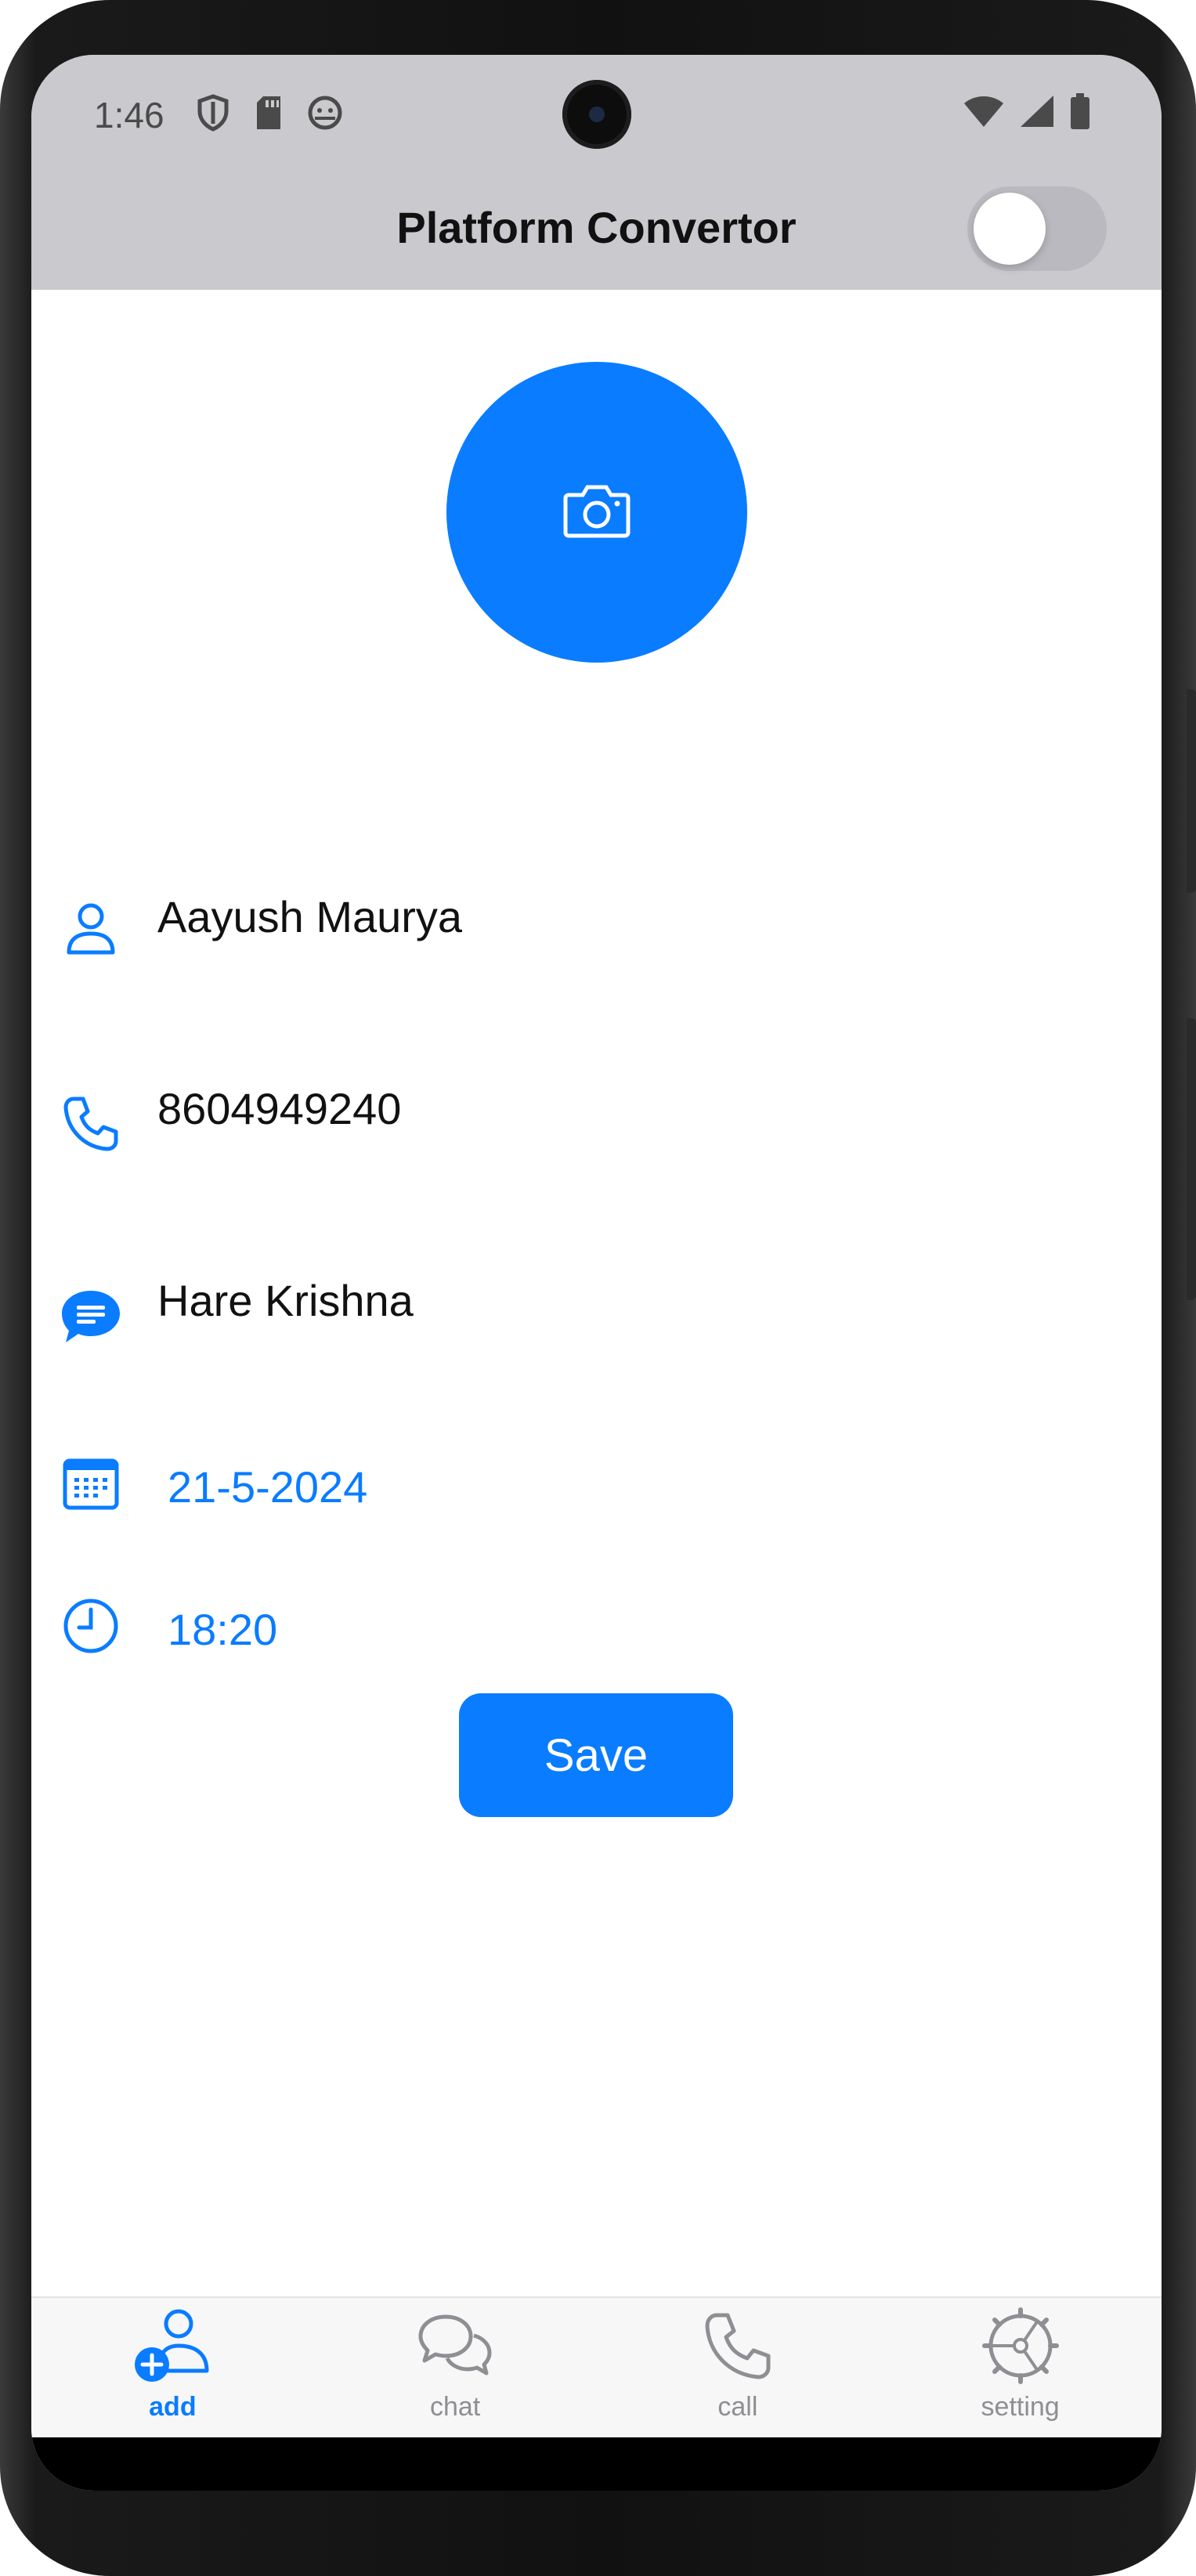 The height and width of the screenshot is (2576, 1196). Describe the element at coordinates (267, 1486) in the screenshot. I see `date-picker: 21-5-2024` at that location.